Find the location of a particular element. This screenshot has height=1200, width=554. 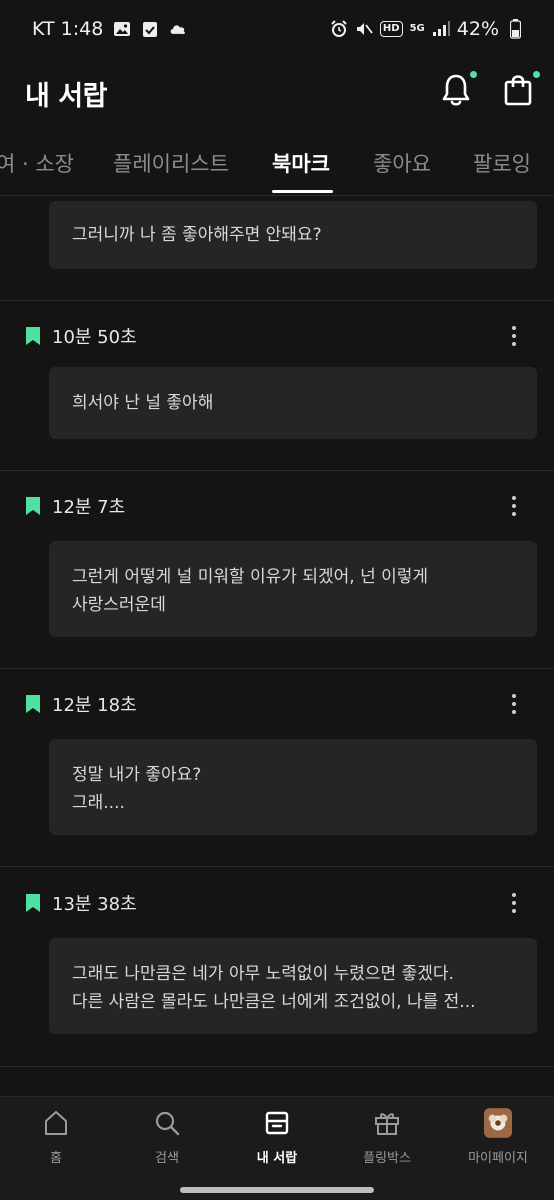

home-indicator is located at coordinates (277, 1190).